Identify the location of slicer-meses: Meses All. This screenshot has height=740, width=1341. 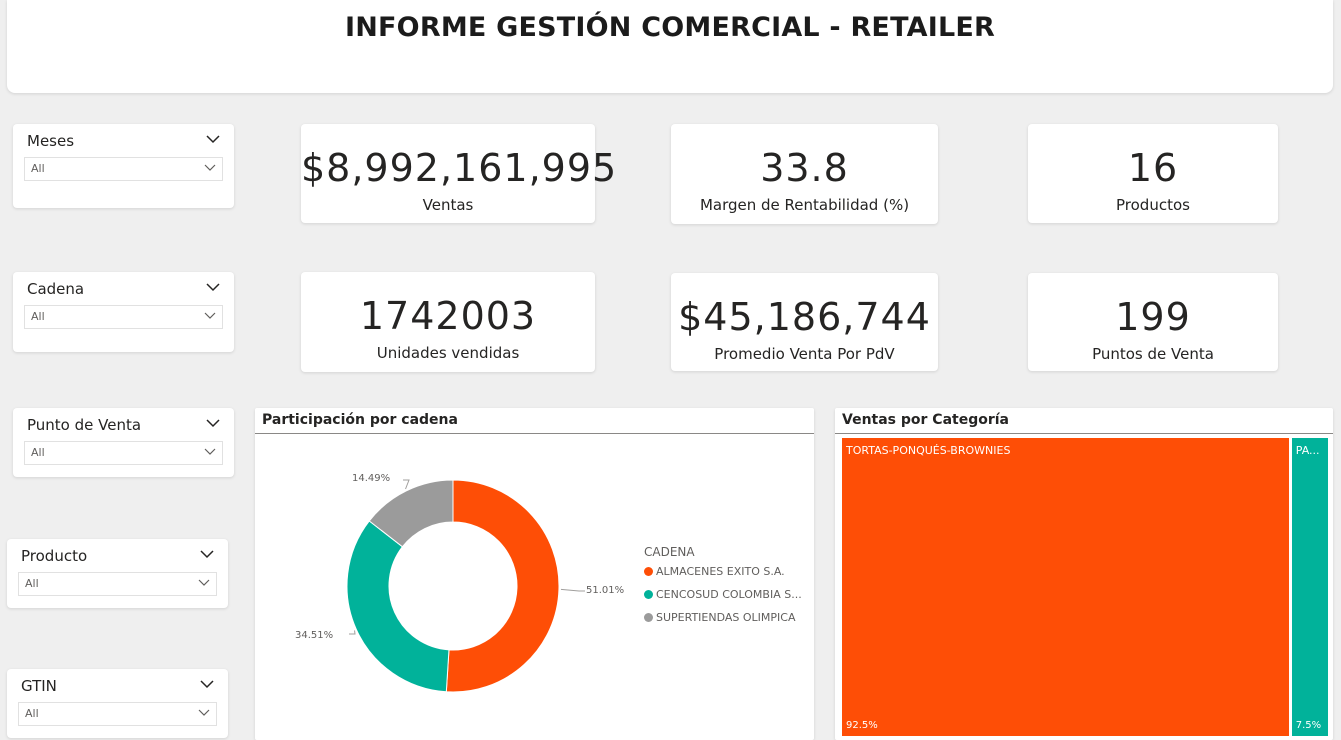
(123, 166).